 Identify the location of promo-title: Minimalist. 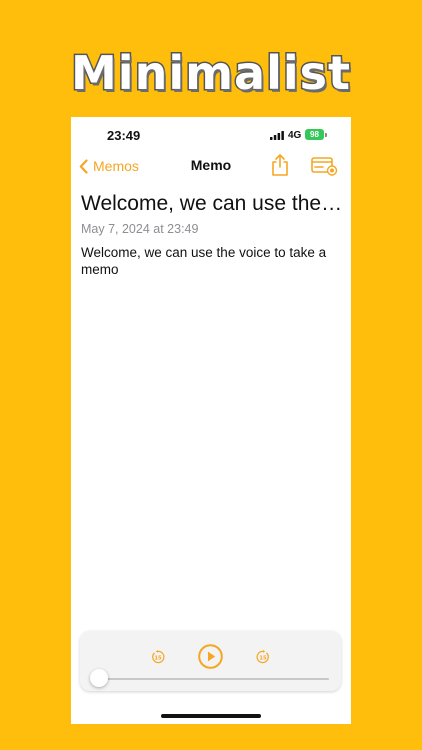
(211, 73).